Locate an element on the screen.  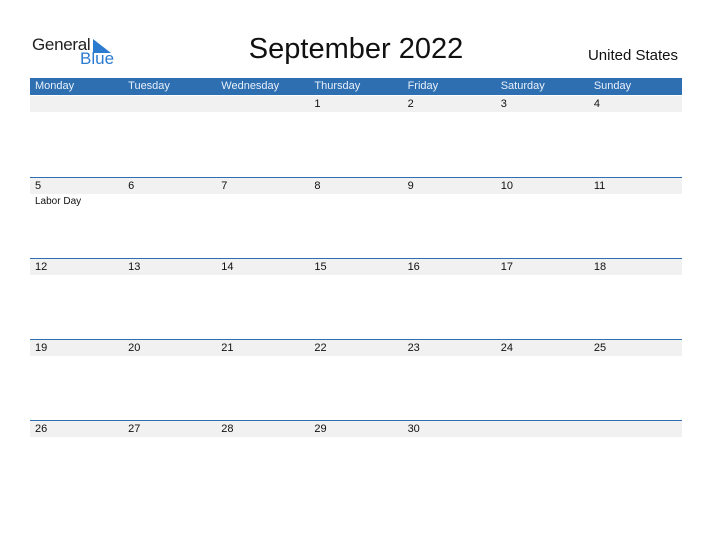
day-number: 1 is located at coordinates (317, 104).